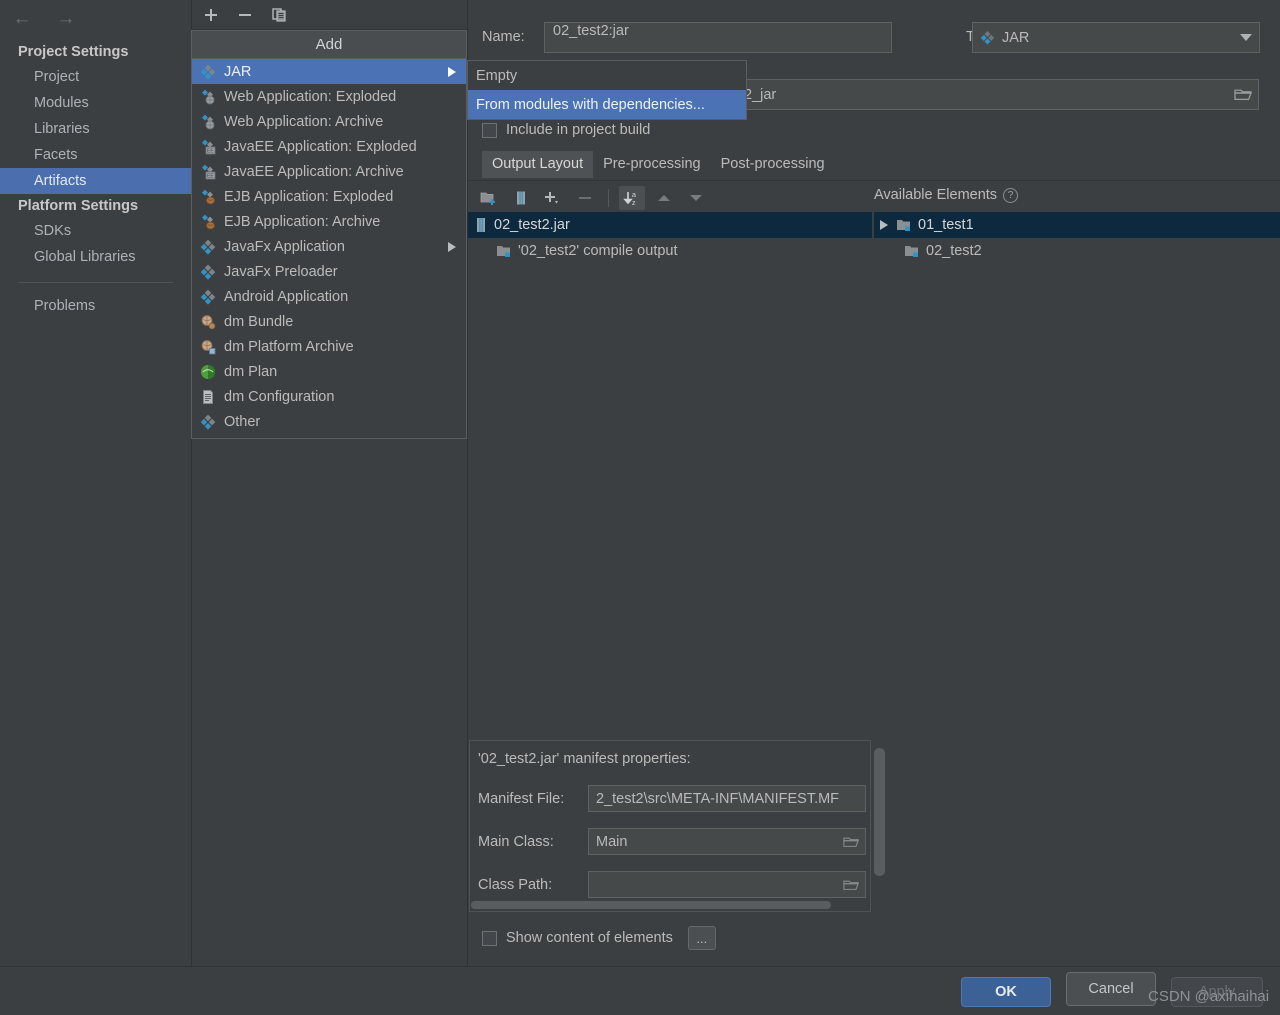 This screenshot has width=1280, height=1015. Describe the element at coordinates (211, 15) in the screenshot. I see `add-artifact-button` at that location.